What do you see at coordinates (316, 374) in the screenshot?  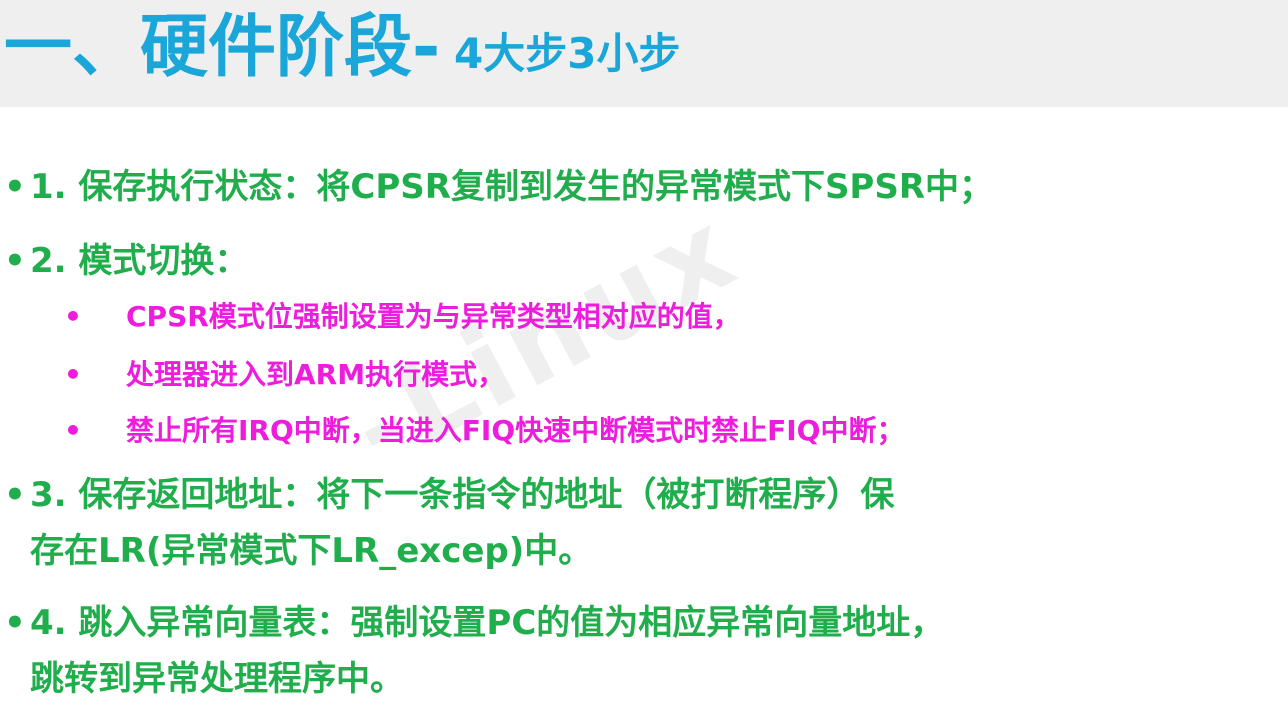 I see `sub-bullet-2-text: 处理器进入到ARM执行模式，` at bounding box center [316, 374].